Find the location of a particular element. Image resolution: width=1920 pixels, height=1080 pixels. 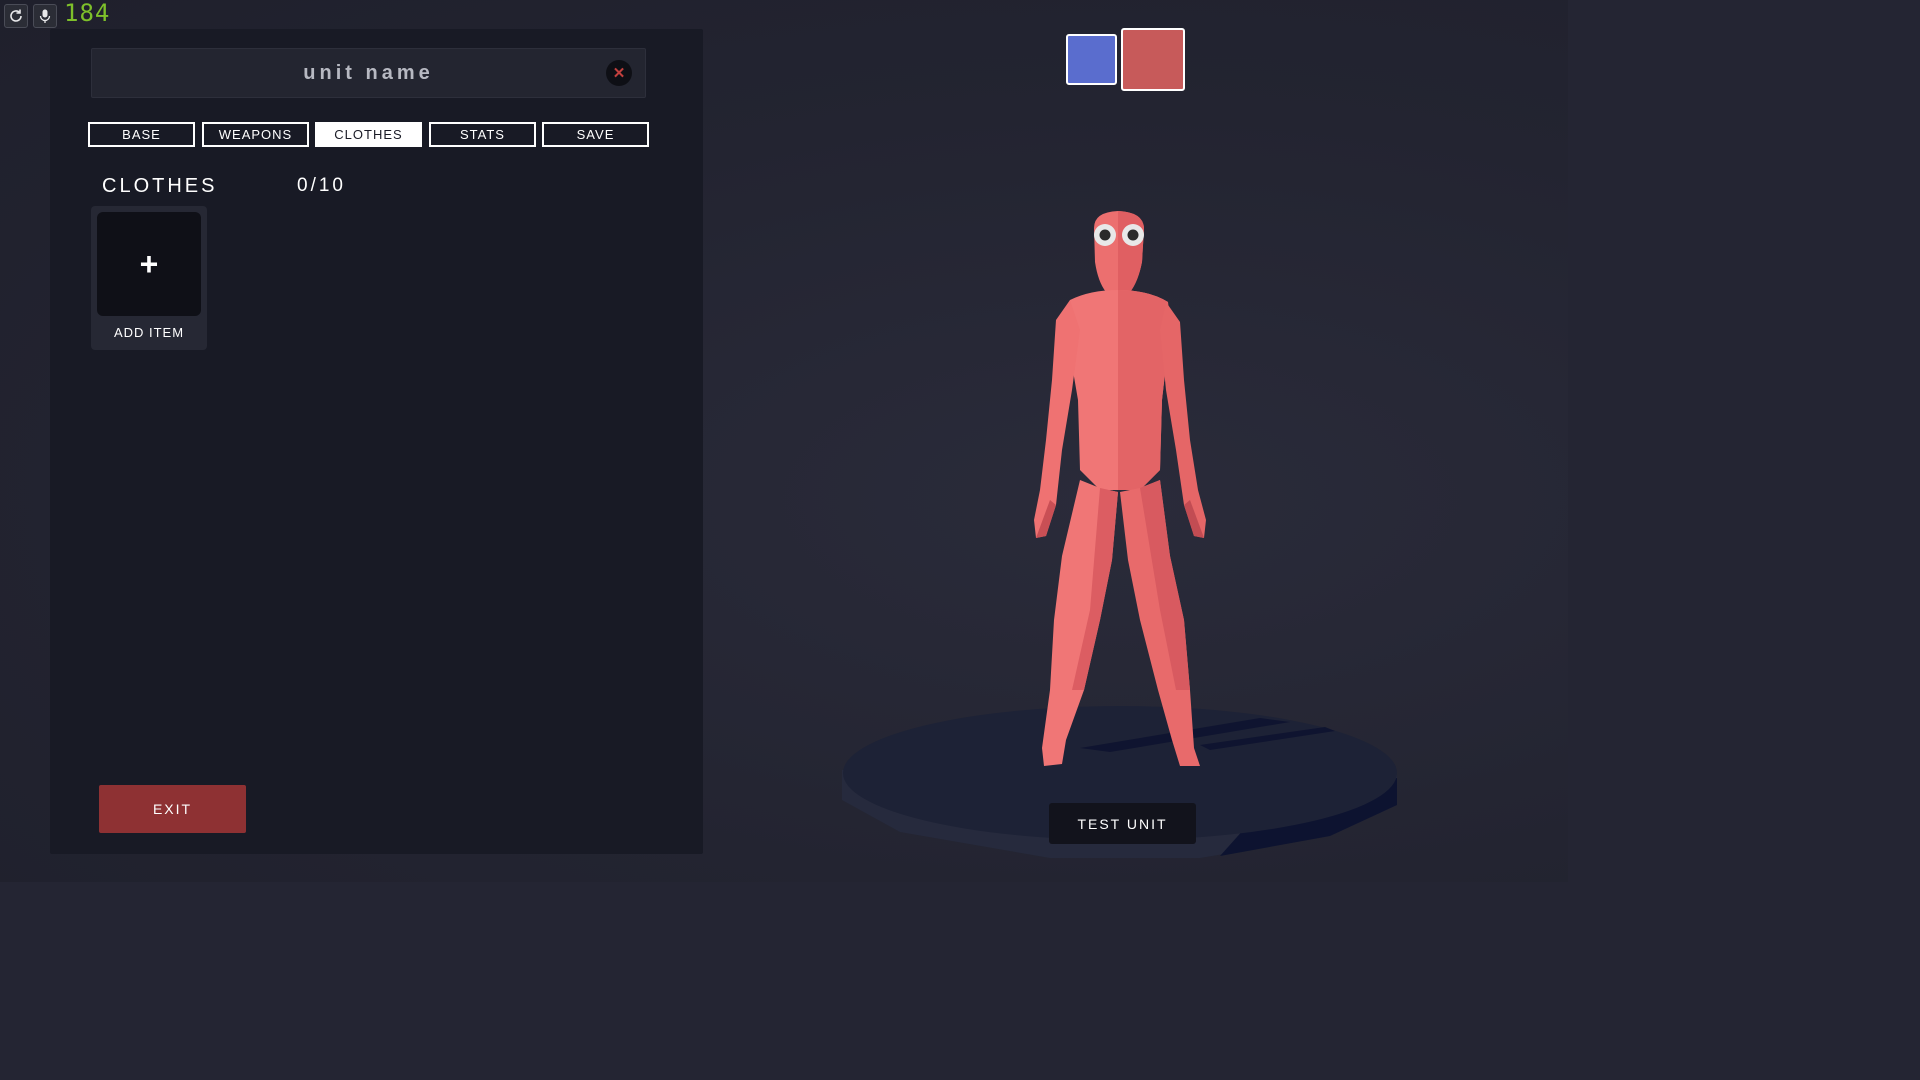

team-color-blue is located at coordinates (1091, 59).